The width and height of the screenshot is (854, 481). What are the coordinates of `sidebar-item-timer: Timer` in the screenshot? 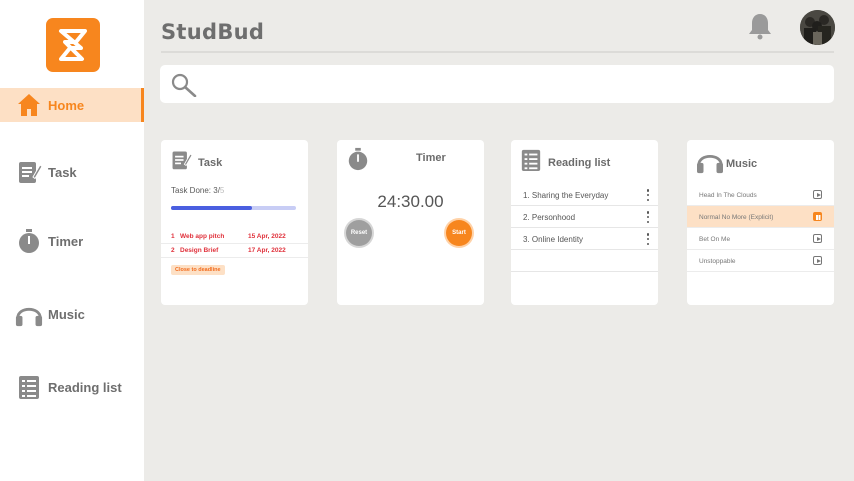 It's located at (72, 241).